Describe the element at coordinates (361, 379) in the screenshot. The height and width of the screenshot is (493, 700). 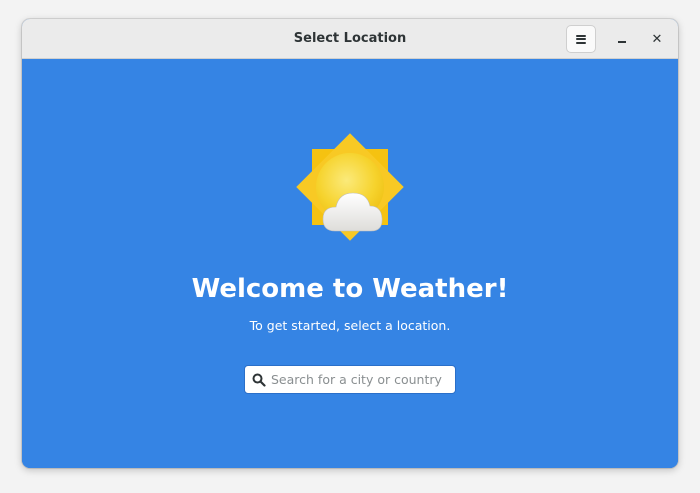
I see `search-input` at that location.